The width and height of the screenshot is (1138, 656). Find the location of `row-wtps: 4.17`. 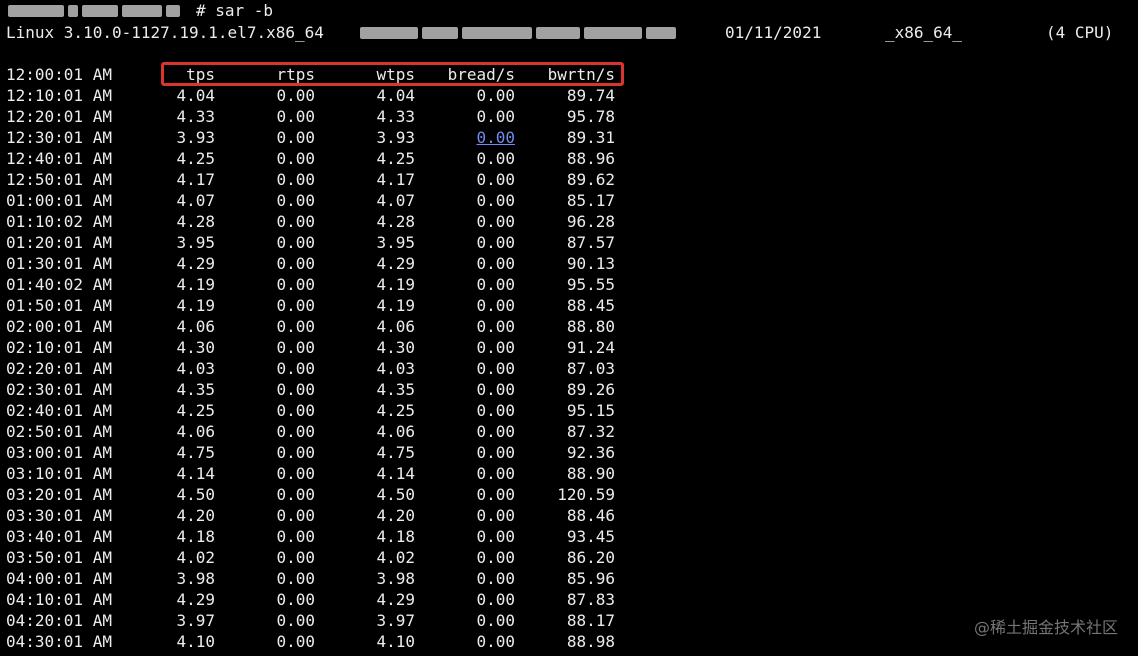

row-wtps: 4.17 is located at coordinates (395, 179).